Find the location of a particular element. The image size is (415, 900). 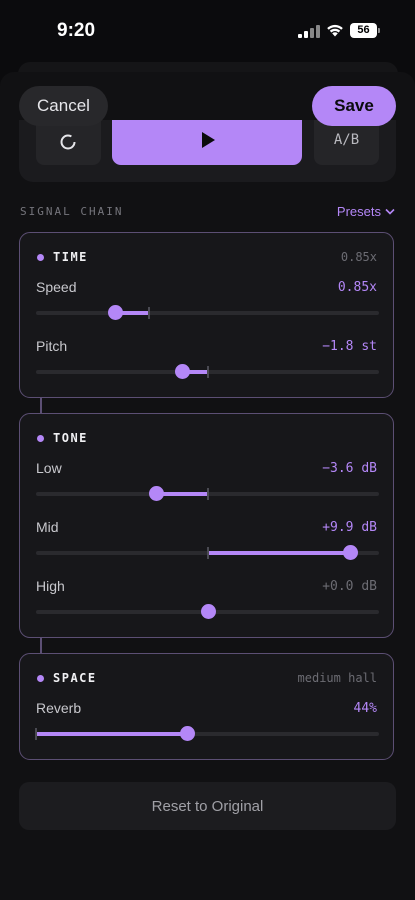

param-value: −1.8 st is located at coordinates (349, 346).